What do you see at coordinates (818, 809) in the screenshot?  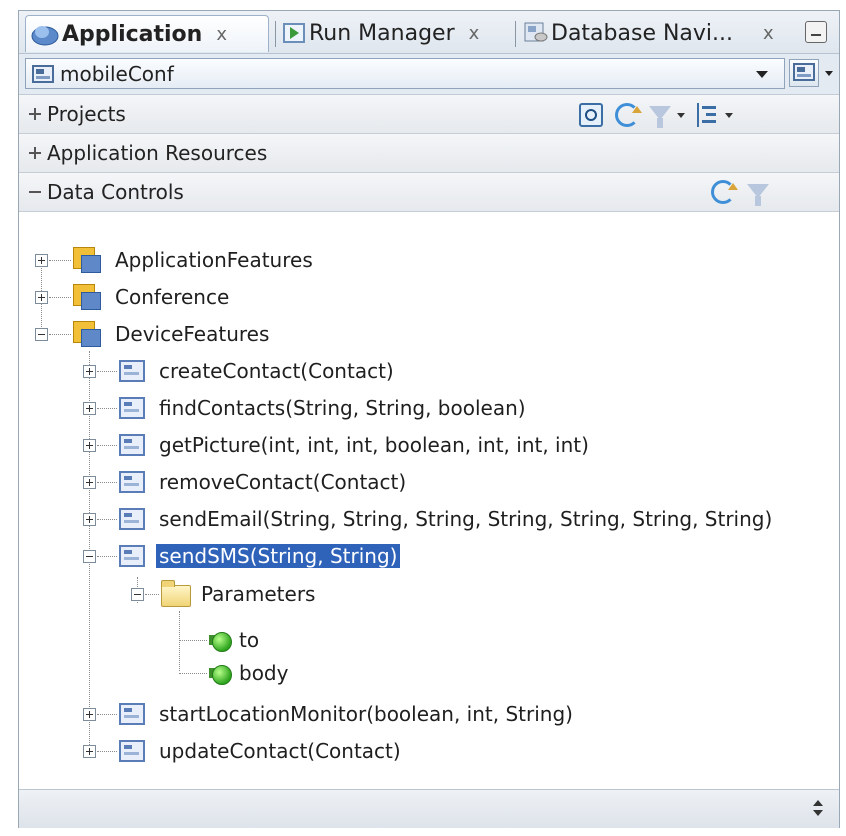 I see `scroll-icon` at bounding box center [818, 809].